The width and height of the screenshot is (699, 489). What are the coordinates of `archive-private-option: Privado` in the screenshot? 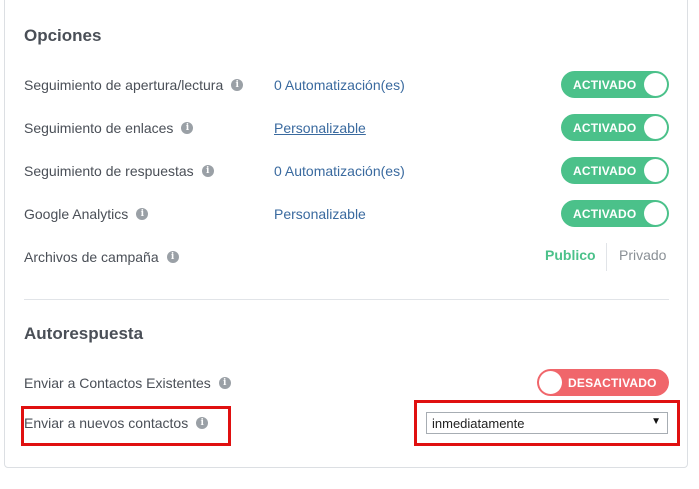 It's located at (642, 255).